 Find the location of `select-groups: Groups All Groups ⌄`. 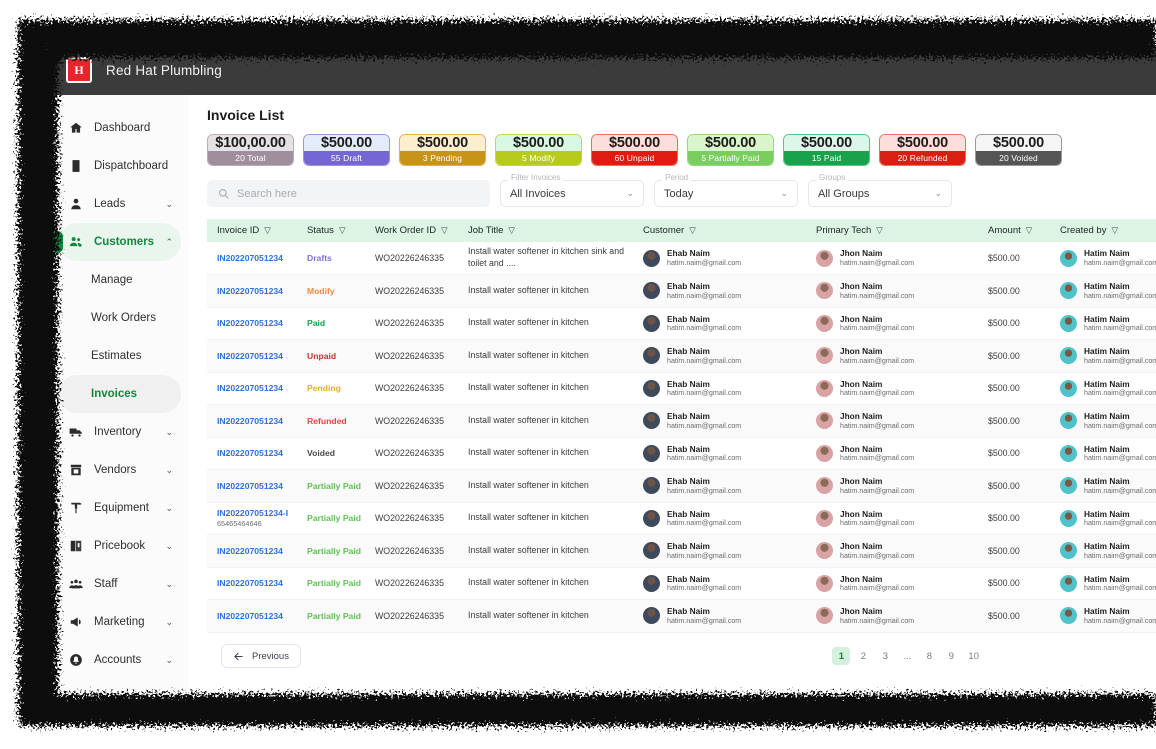

select-groups: Groups All Groups ⌄ is located at coordinates (880, 190).